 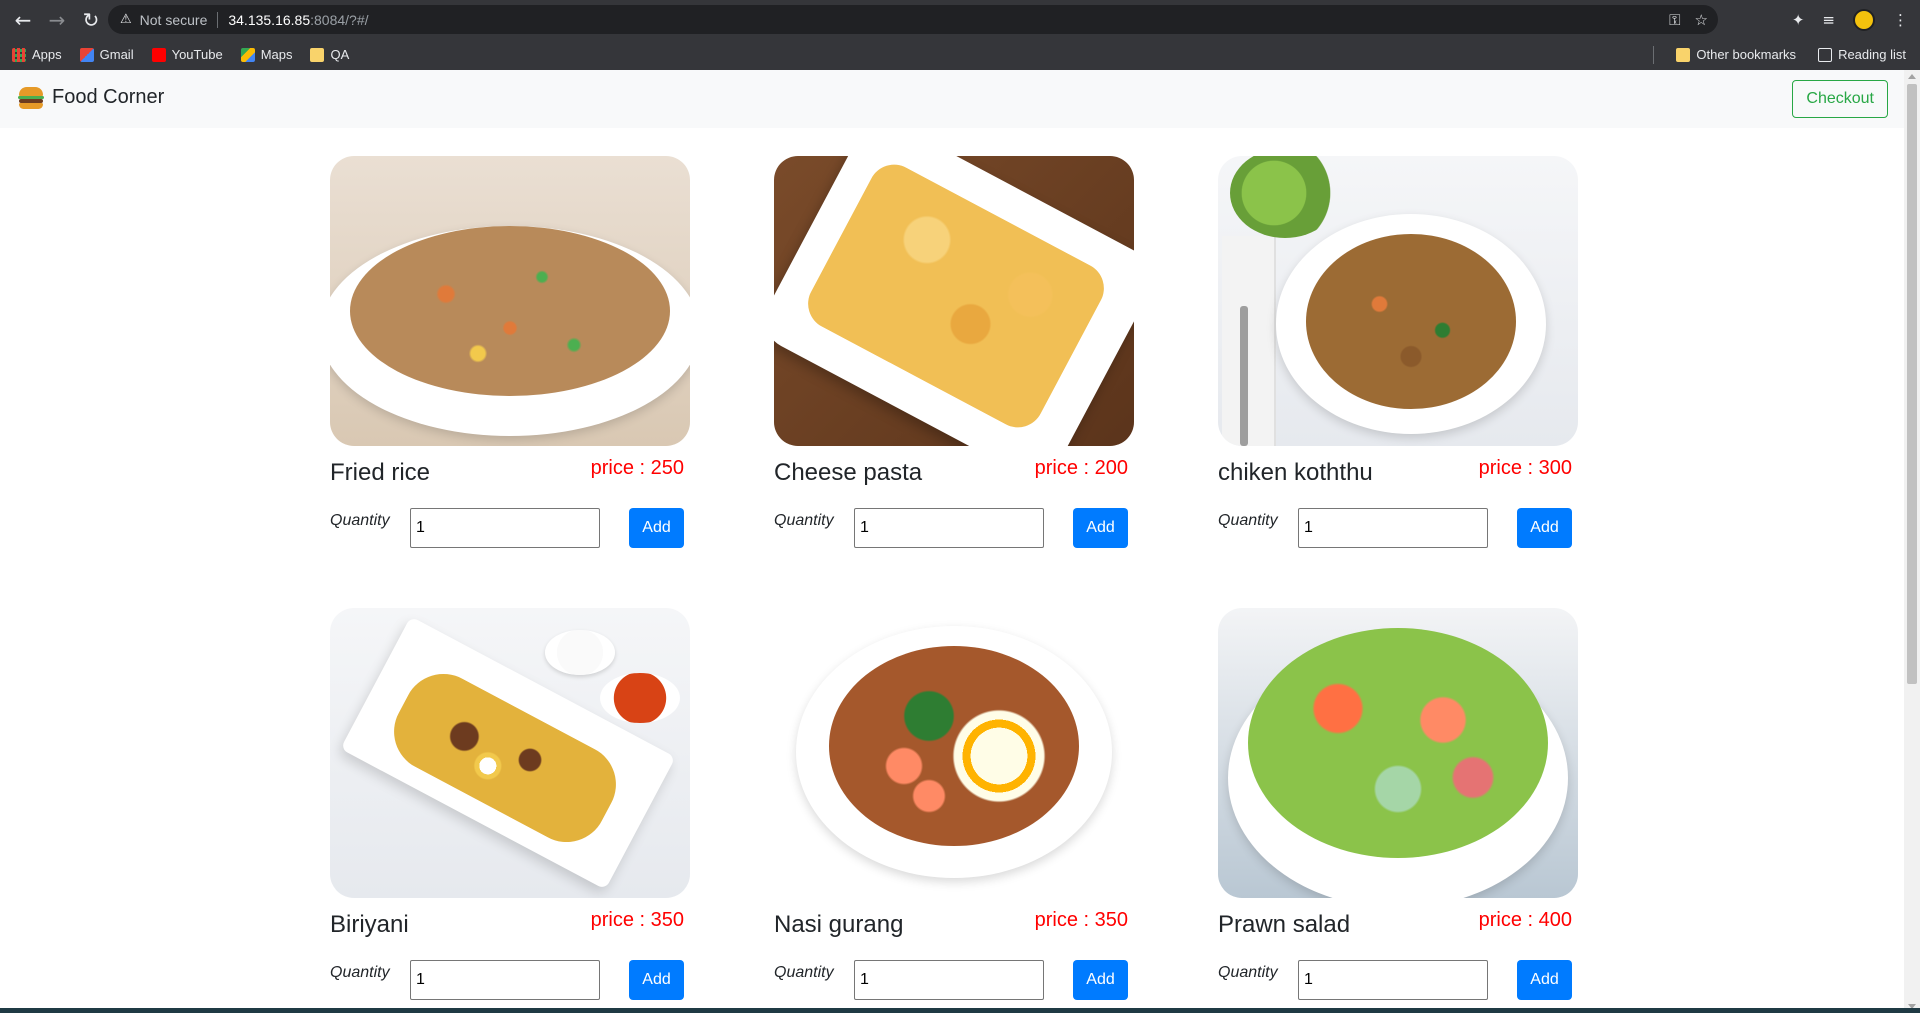 What do you see at coordinates (1912, 76) in the screenshot?
I see `scroll-up-icon` at bounding box center [1912, 76].